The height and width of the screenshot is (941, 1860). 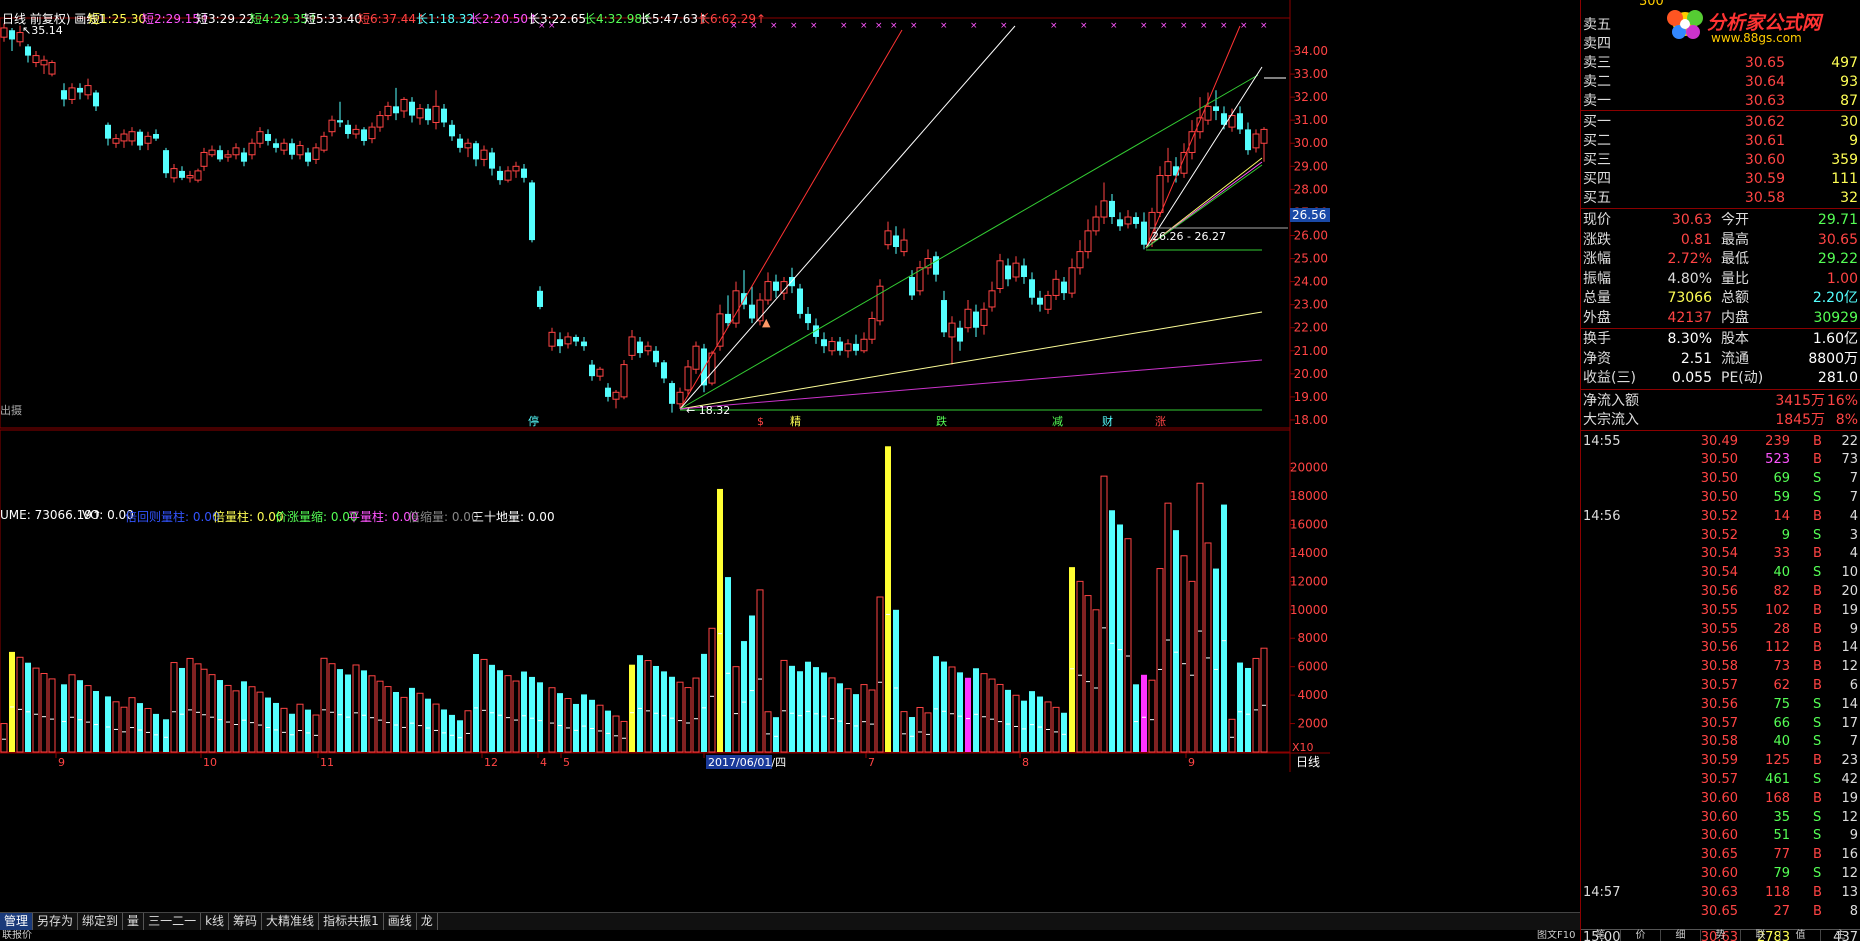 What do you see at coordinates (941, 421) in the screenshot?
I see `event-marker: 跌` at bounding box center [941, 421].